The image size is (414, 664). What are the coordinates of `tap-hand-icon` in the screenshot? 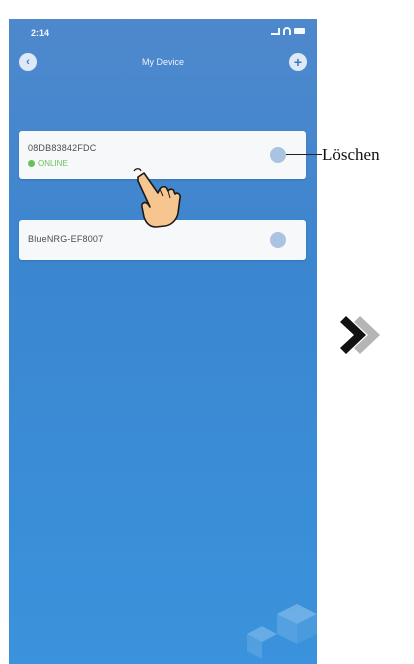 It's located at (157, 198).